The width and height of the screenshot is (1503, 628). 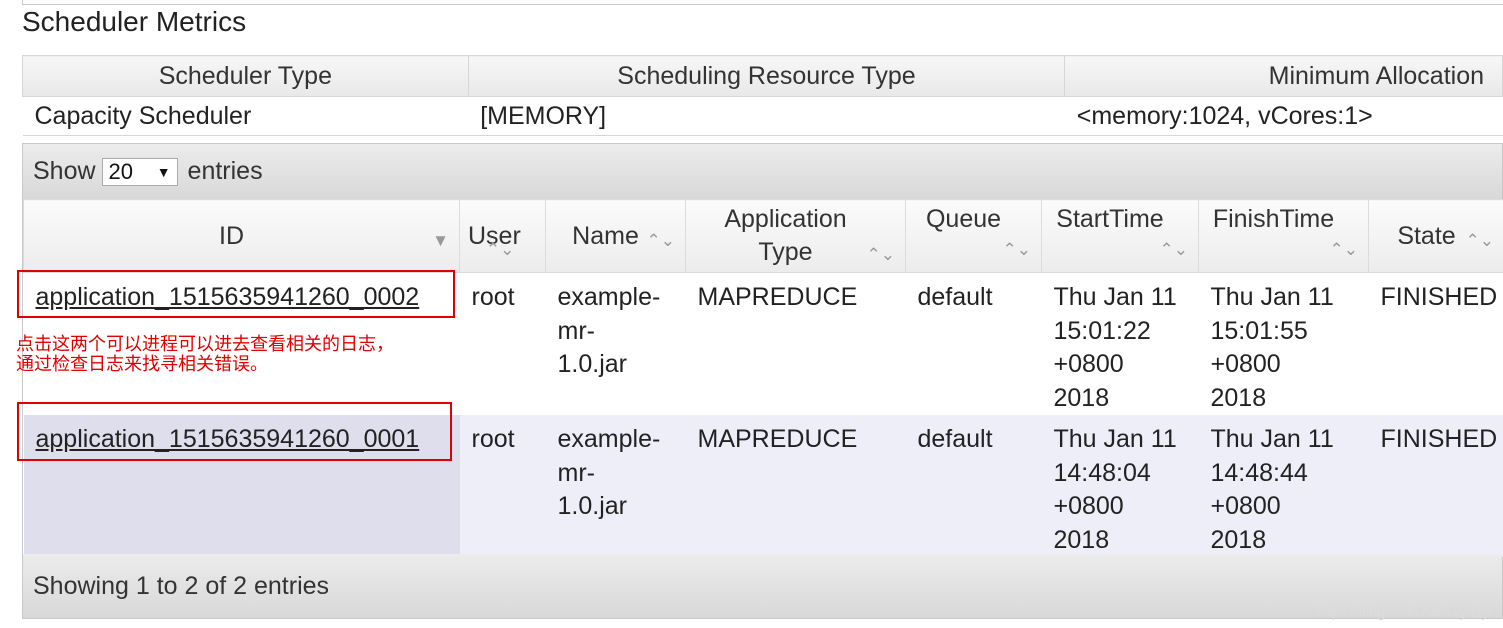 What do you see at coordinates (231, 235) in the screenshot?
I see `column-id-label: ID` at bounding box center [231, 235].